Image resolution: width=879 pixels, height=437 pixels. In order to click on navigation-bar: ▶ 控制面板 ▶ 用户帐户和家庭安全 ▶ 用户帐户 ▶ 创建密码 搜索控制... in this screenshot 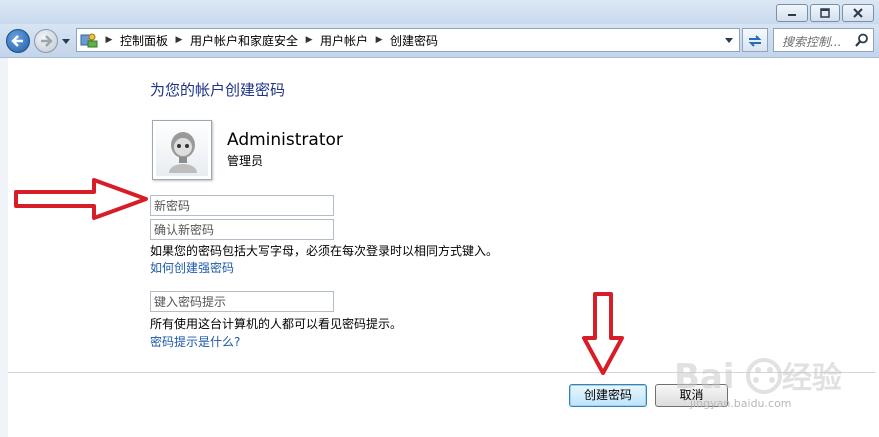, I will do `click(439, 41)`.